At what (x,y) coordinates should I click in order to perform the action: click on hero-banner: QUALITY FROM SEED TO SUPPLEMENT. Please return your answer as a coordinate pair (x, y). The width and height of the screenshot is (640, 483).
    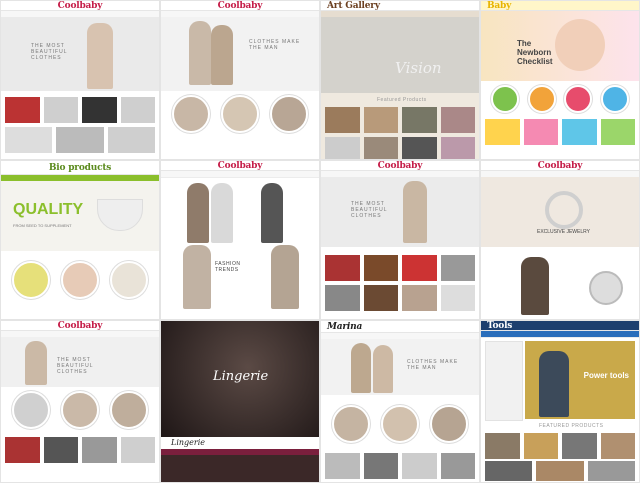
    Looking at the image, I should click on (80, 216).